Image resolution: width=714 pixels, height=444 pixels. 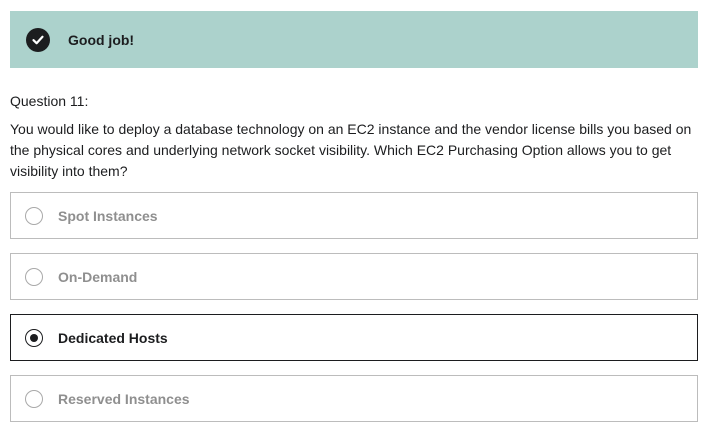 What do you see at coordinates (38, 39) in the screenshot?
I see `check-circle-icon` at bounding box center [38, 39].